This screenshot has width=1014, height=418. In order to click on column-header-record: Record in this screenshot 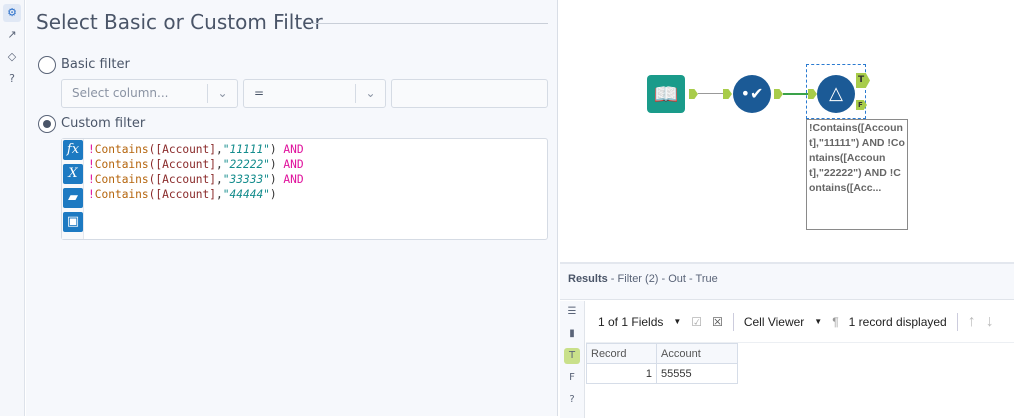, I will do `click(621, 353)`.